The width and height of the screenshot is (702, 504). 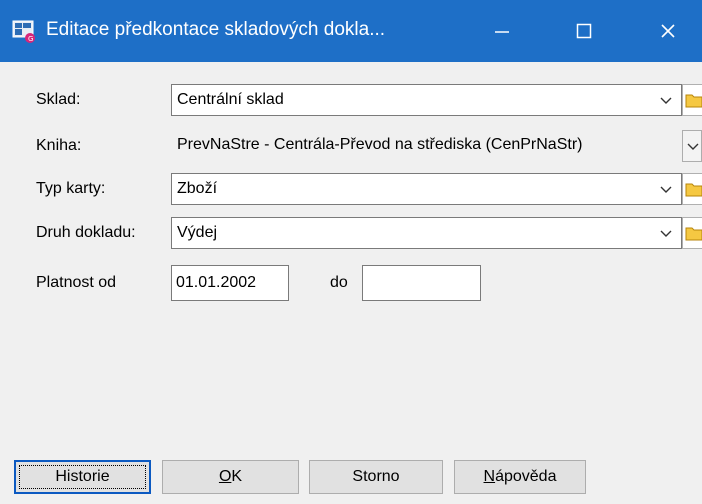 I want to click on sklad-combo: Centrální sklad, so click(x=426, y=100).